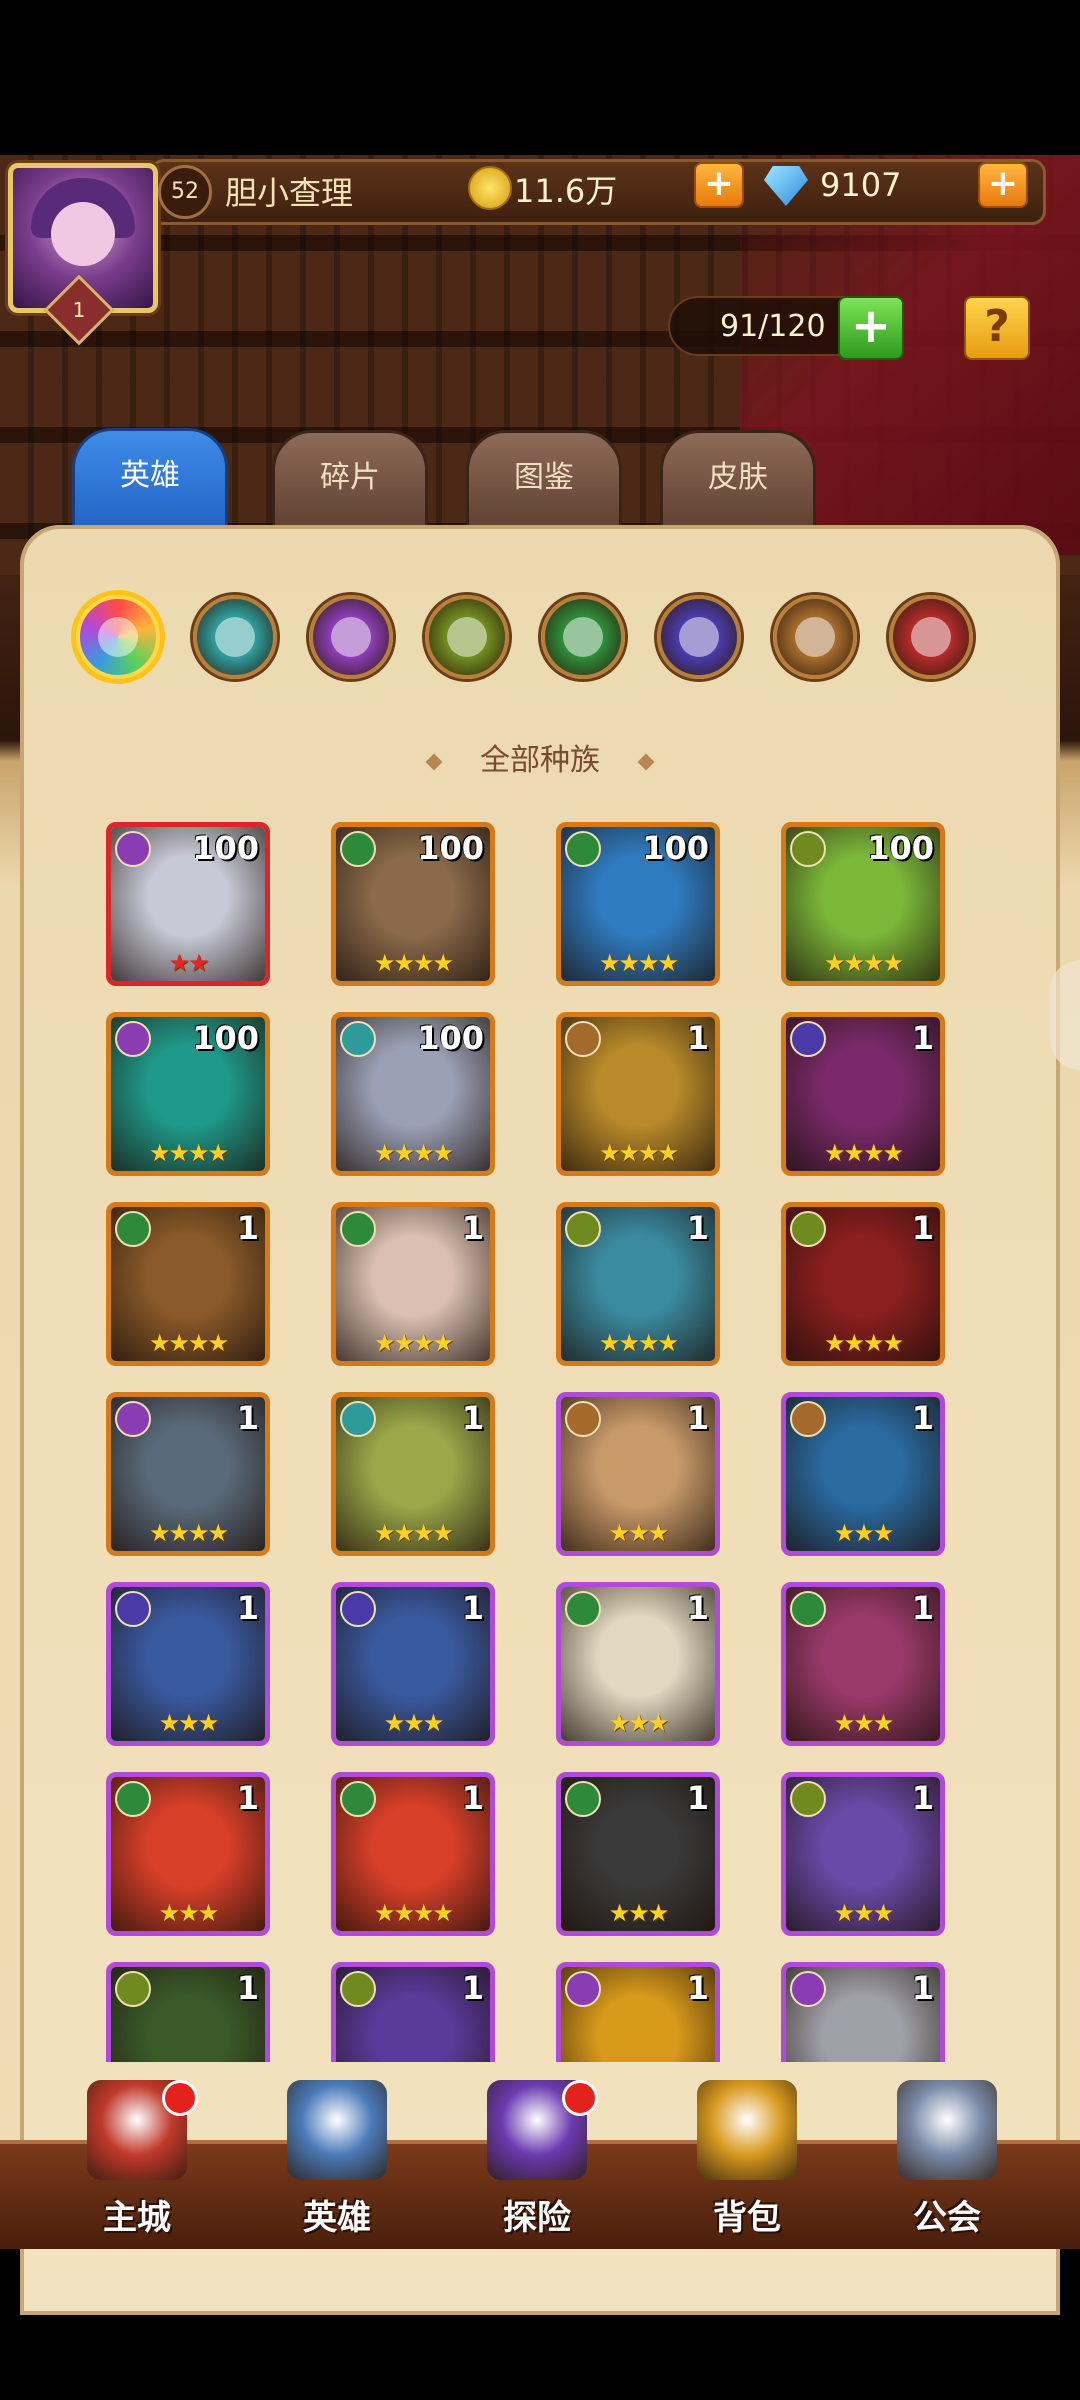 Image resolution: width=1080 pixels, height=2400 pixels. I want to click on nav-guild: 公会, so click(947, 2162).